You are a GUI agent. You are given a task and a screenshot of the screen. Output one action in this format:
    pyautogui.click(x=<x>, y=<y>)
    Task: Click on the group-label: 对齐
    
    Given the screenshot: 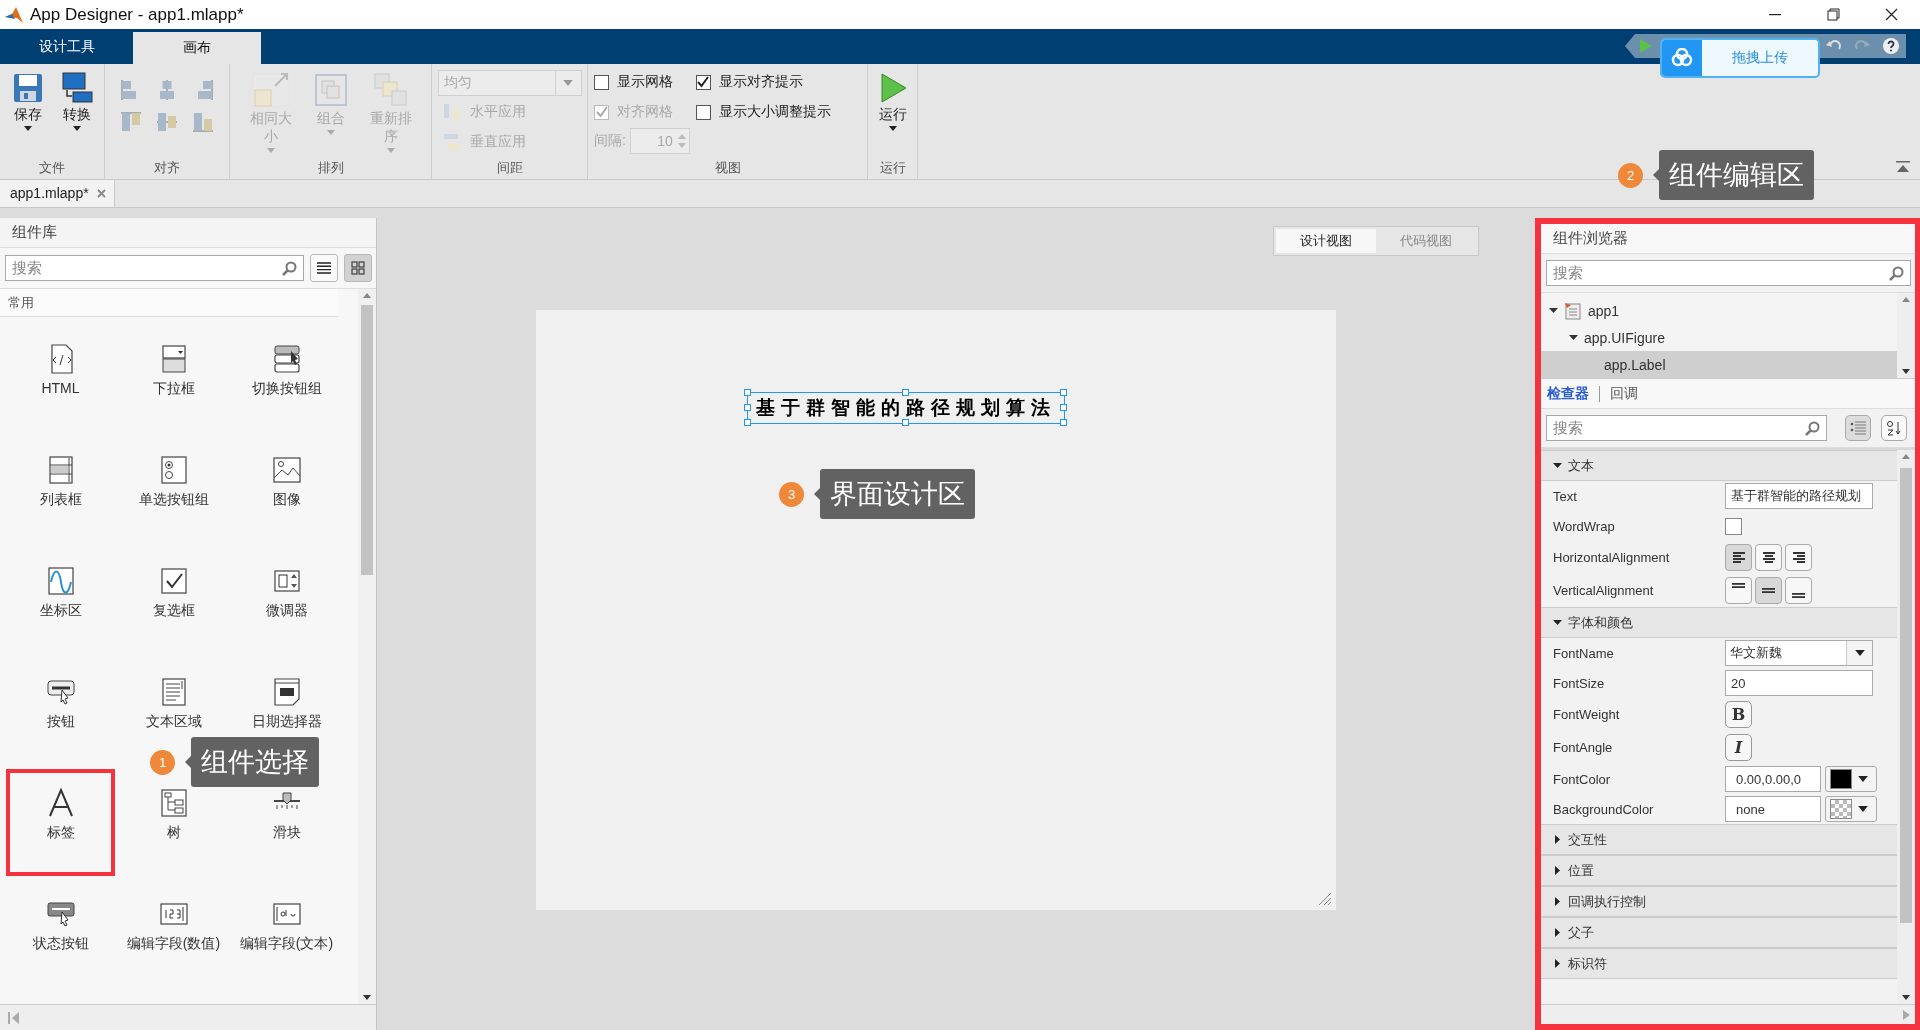 What is the action you would take?
    pyautogui.click(x=167, y=168)
    